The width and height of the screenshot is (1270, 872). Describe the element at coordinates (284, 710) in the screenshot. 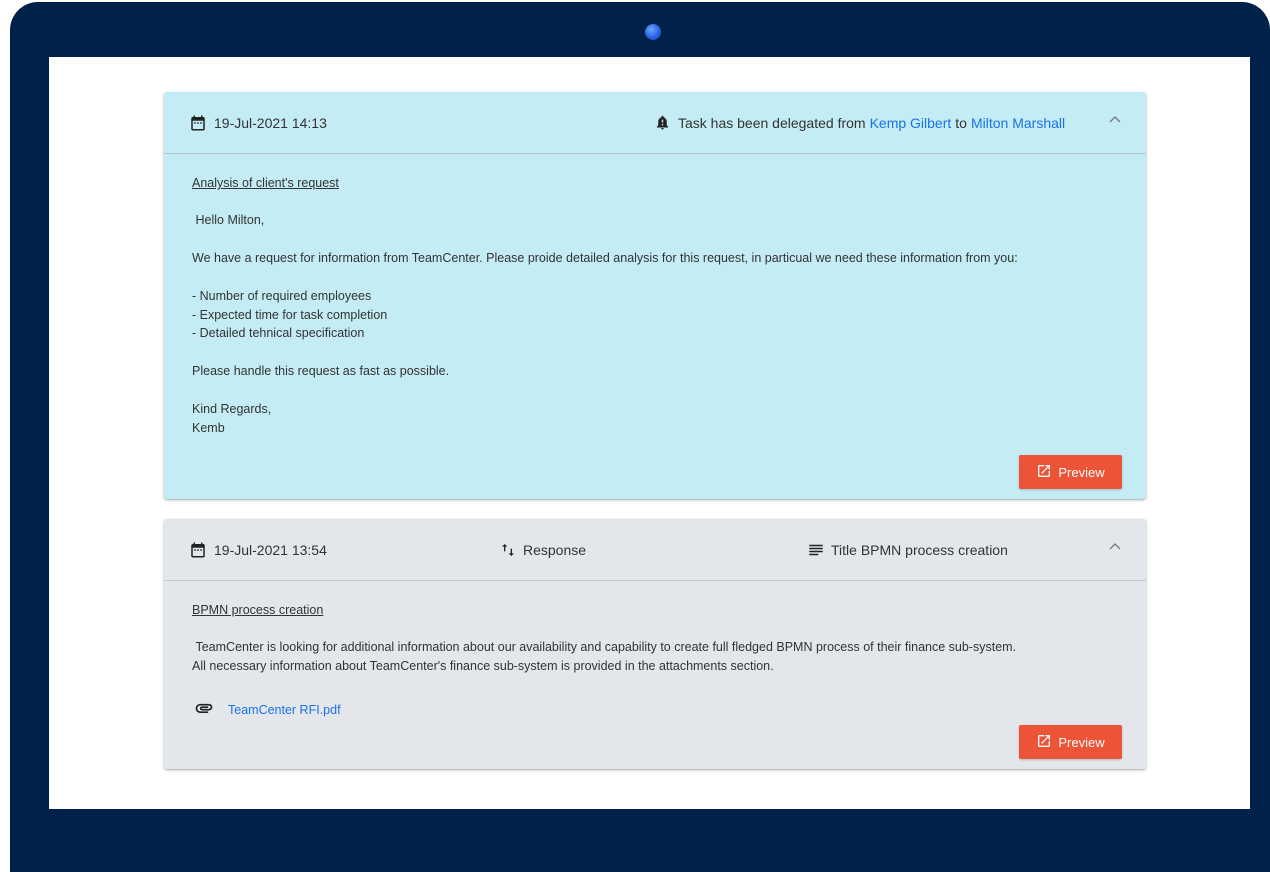

I see `attachment-link: TeamCenter RFI.pdf` at that location.